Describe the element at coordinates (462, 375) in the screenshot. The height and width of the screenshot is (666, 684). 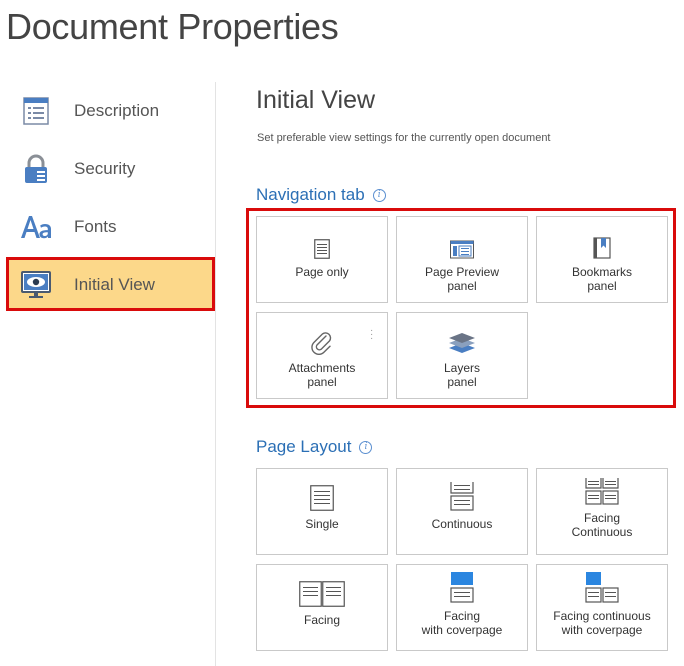
I see `option-label: Layers panel` at that location.